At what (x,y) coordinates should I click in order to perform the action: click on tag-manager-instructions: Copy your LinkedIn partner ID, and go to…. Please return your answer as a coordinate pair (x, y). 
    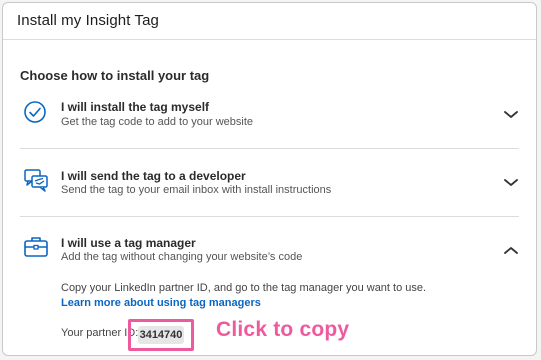
    Looking at the image, I should click on (244, 288).